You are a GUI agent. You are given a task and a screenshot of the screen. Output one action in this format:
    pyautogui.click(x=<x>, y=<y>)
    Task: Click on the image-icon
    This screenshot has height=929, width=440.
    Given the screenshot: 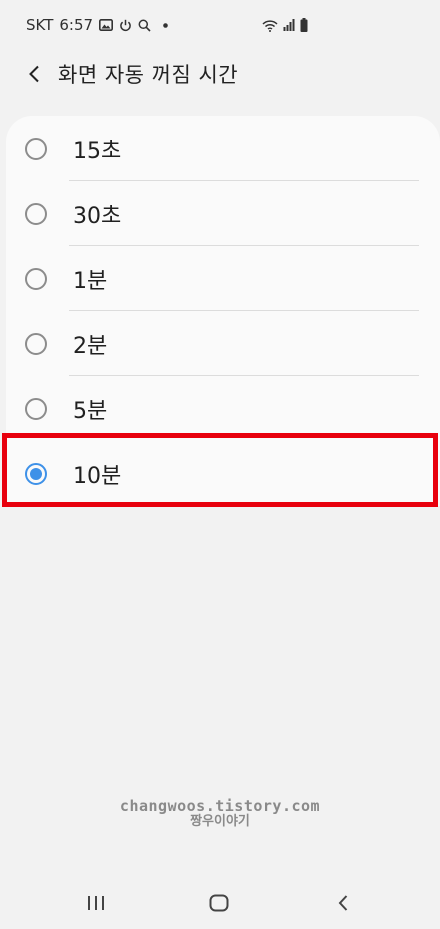 What is the action you would take?
    pyautogui.click(x=106, y=25)
    